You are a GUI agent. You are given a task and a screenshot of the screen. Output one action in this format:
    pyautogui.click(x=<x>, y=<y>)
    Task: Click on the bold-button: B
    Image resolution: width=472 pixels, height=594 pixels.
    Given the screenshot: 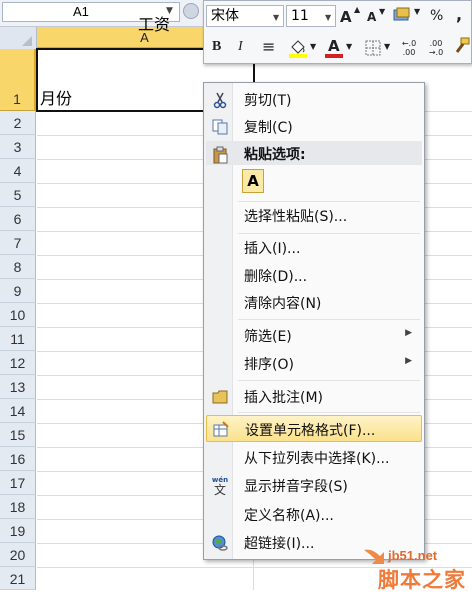 What is the action you would take?
    pyautogui.click(x=216, y=47)
    